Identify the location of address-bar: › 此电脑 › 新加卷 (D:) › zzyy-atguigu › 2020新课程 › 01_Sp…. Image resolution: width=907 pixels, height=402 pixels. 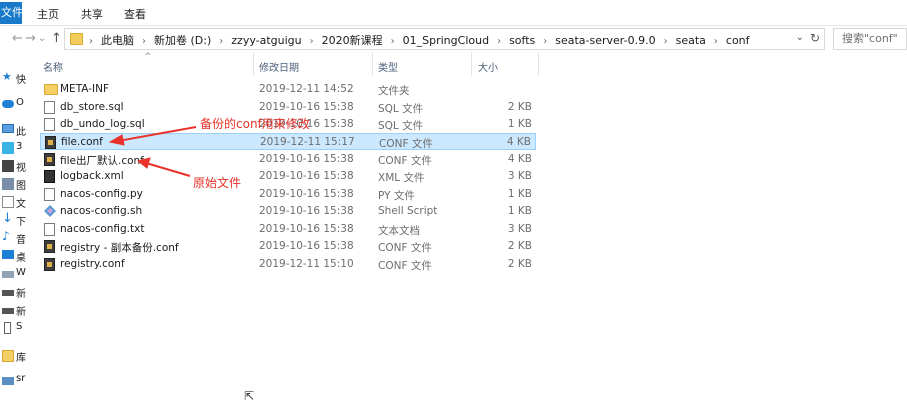
(444, 39).